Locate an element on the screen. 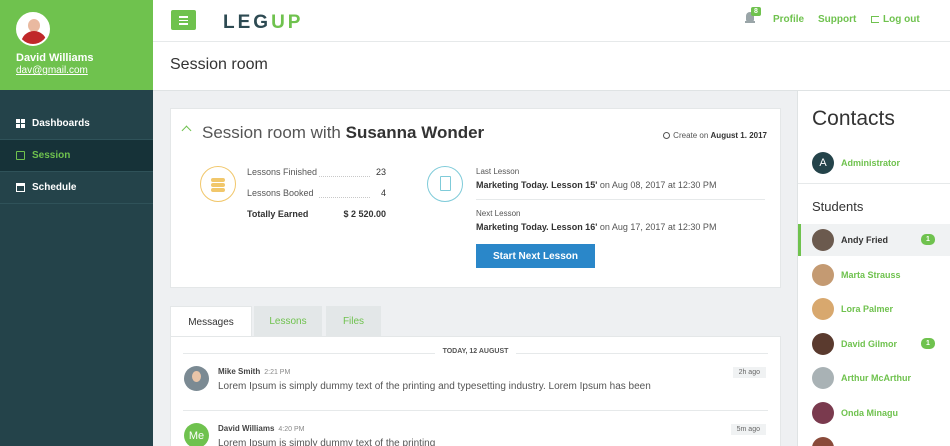 This screenshot has width=950, height=446. menu-button is located at coordinates (183, 20).